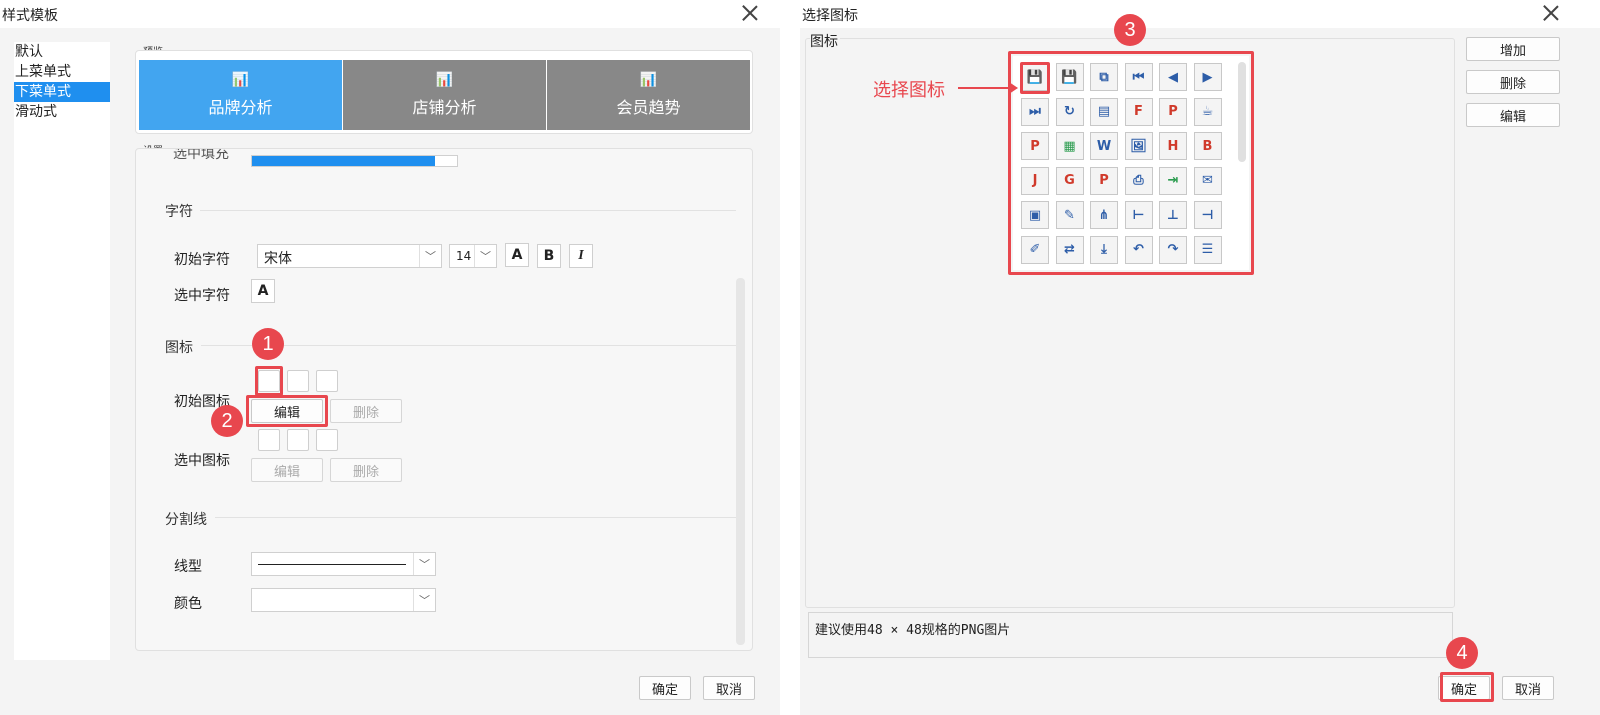 The height and width of the screenshot is (715, 1600). Describe the element at coordinates (1464, 688) in the screenshot. I see `right-ok-button: 确定` at that location.